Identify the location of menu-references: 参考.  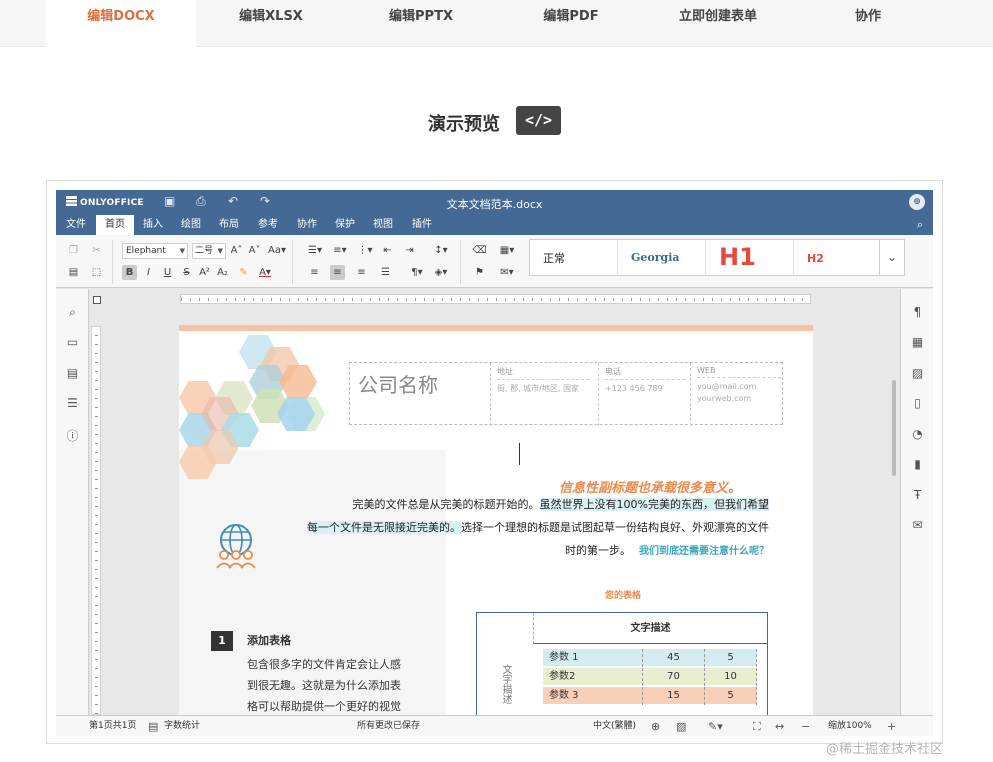
(268, 225).